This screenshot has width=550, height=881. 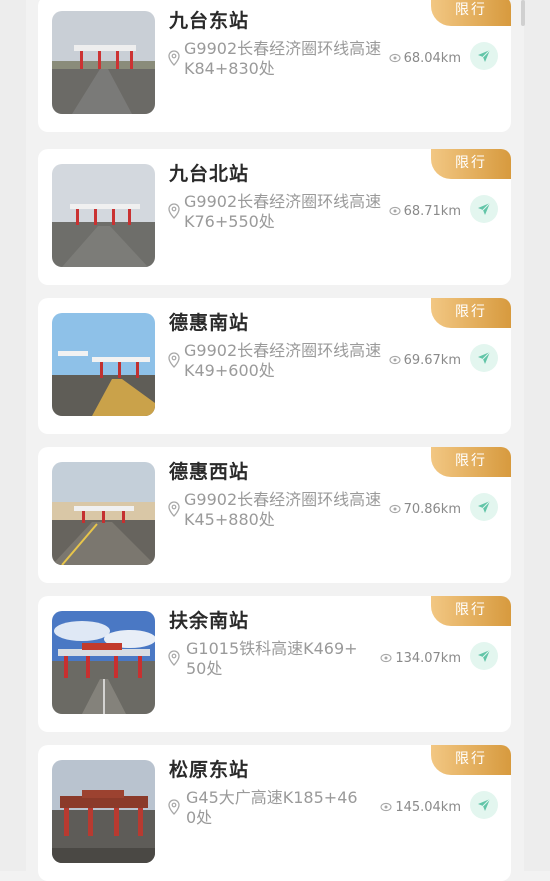 I want to click on distance-info: 69.67km, so click(x=425, y=360).